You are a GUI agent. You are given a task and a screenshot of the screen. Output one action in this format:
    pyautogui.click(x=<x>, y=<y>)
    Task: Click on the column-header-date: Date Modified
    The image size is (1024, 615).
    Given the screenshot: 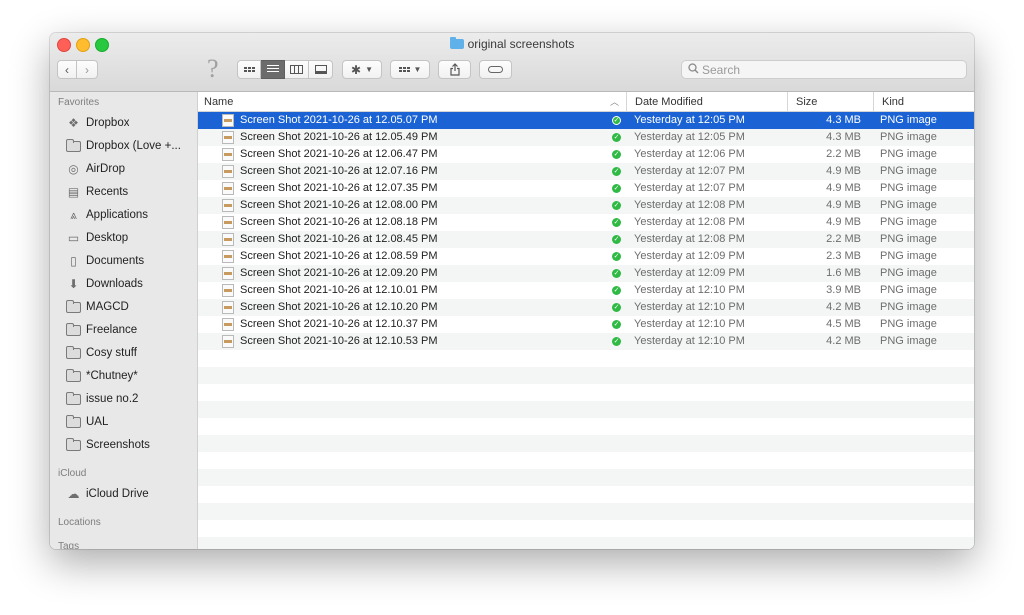 What is the action you would take?
    pyautogui.click(x=706, y=101)
    